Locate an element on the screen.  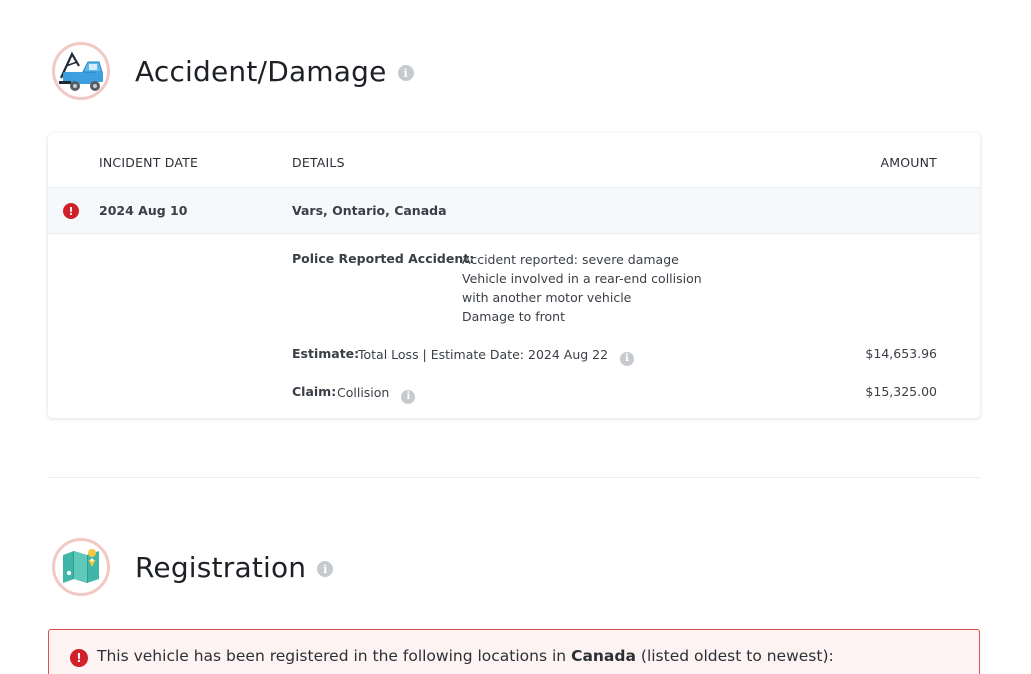
claim-amount: $15,325.00 is located at coordinates (901, 391).